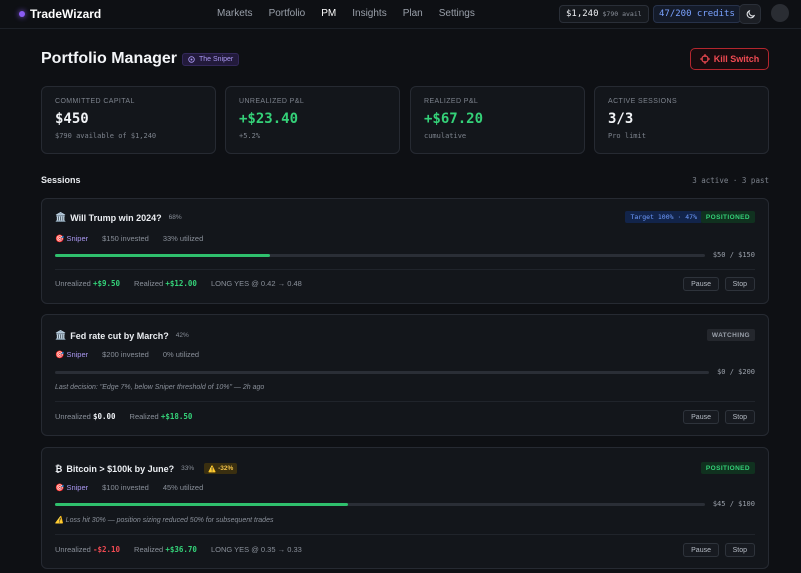  Describe the element at coordinates (106, 283) in the screenshot. I see `unrealized-value: +$9.50` at that location.